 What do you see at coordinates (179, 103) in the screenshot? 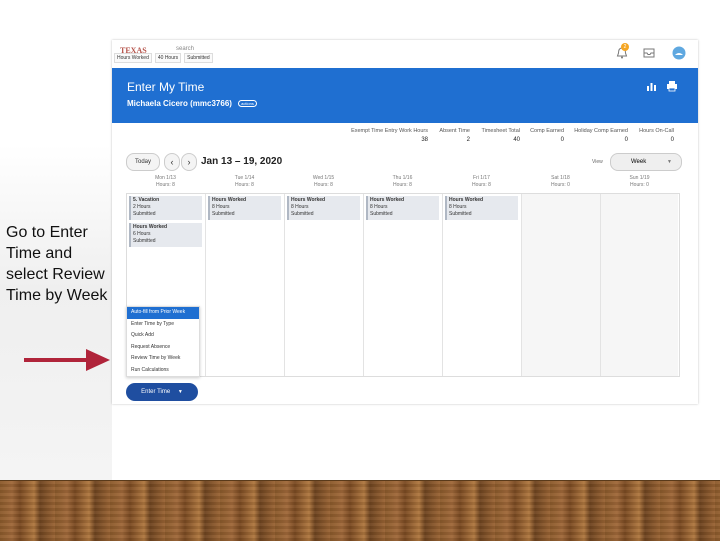
I see `worker-name-text: Michaela Cicero (mmc3766)` at bounding box center [179, 103].